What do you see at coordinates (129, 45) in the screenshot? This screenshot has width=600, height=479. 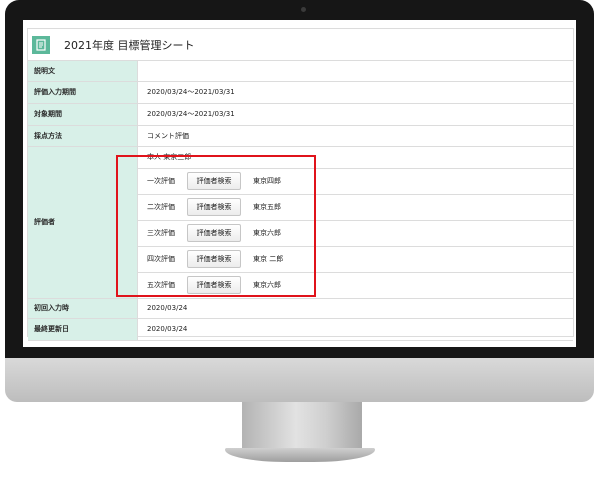 I see `sheet-title: 2021年度 目標管理シート` at bounding box center [129, 45].